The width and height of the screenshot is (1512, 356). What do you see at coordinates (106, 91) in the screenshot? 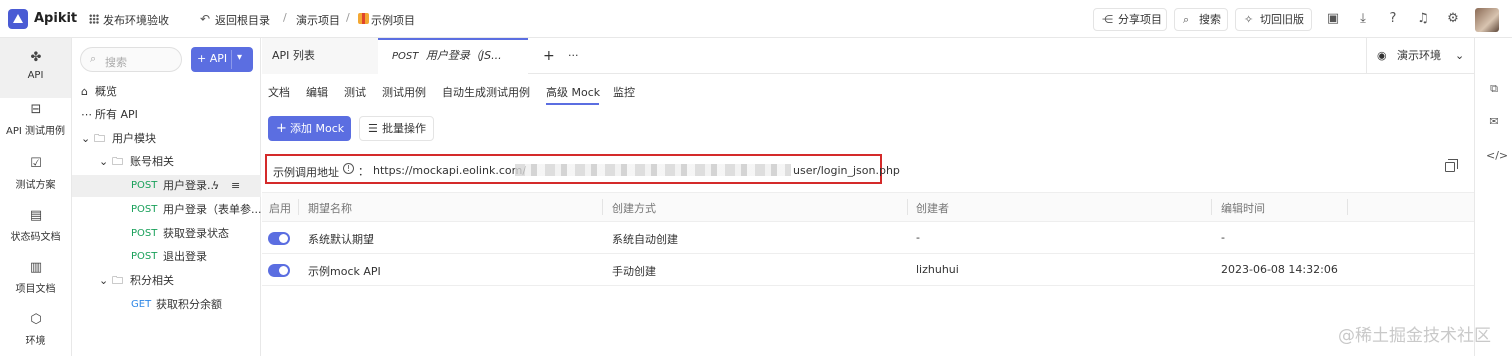
I see `tree-item-label: 概览` at bounding box center [106, 91].